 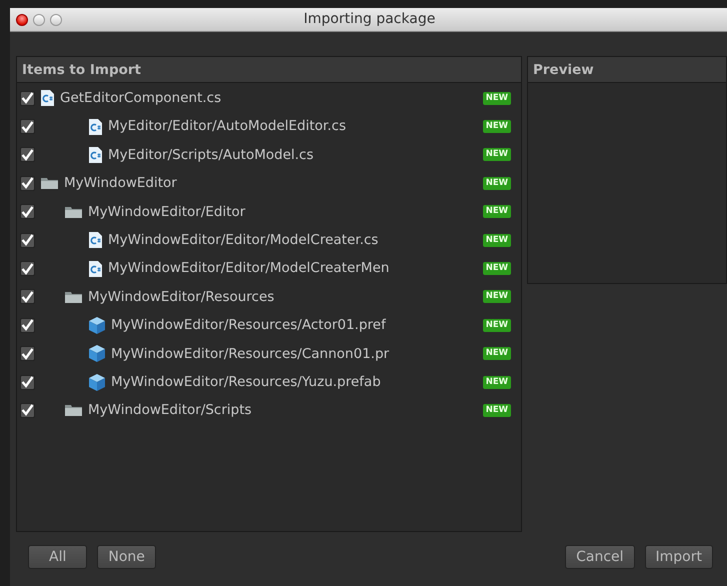 I want to click on panel-title: Items to Import, so click(x=269, y=70).